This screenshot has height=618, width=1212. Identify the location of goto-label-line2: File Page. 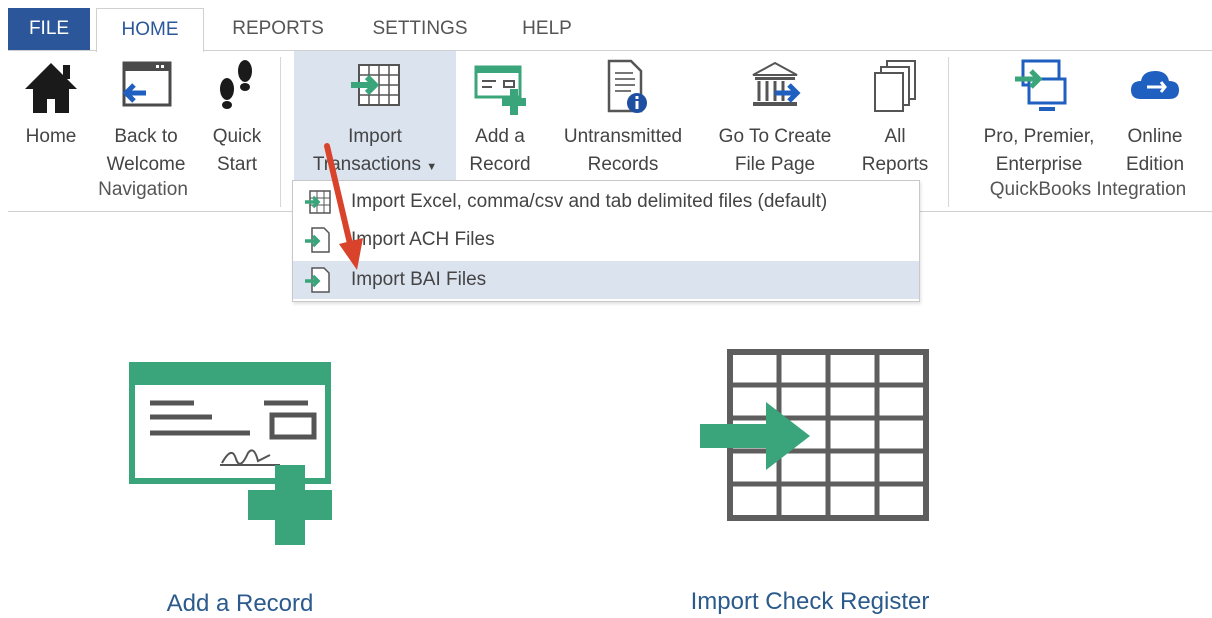
(775, 164).